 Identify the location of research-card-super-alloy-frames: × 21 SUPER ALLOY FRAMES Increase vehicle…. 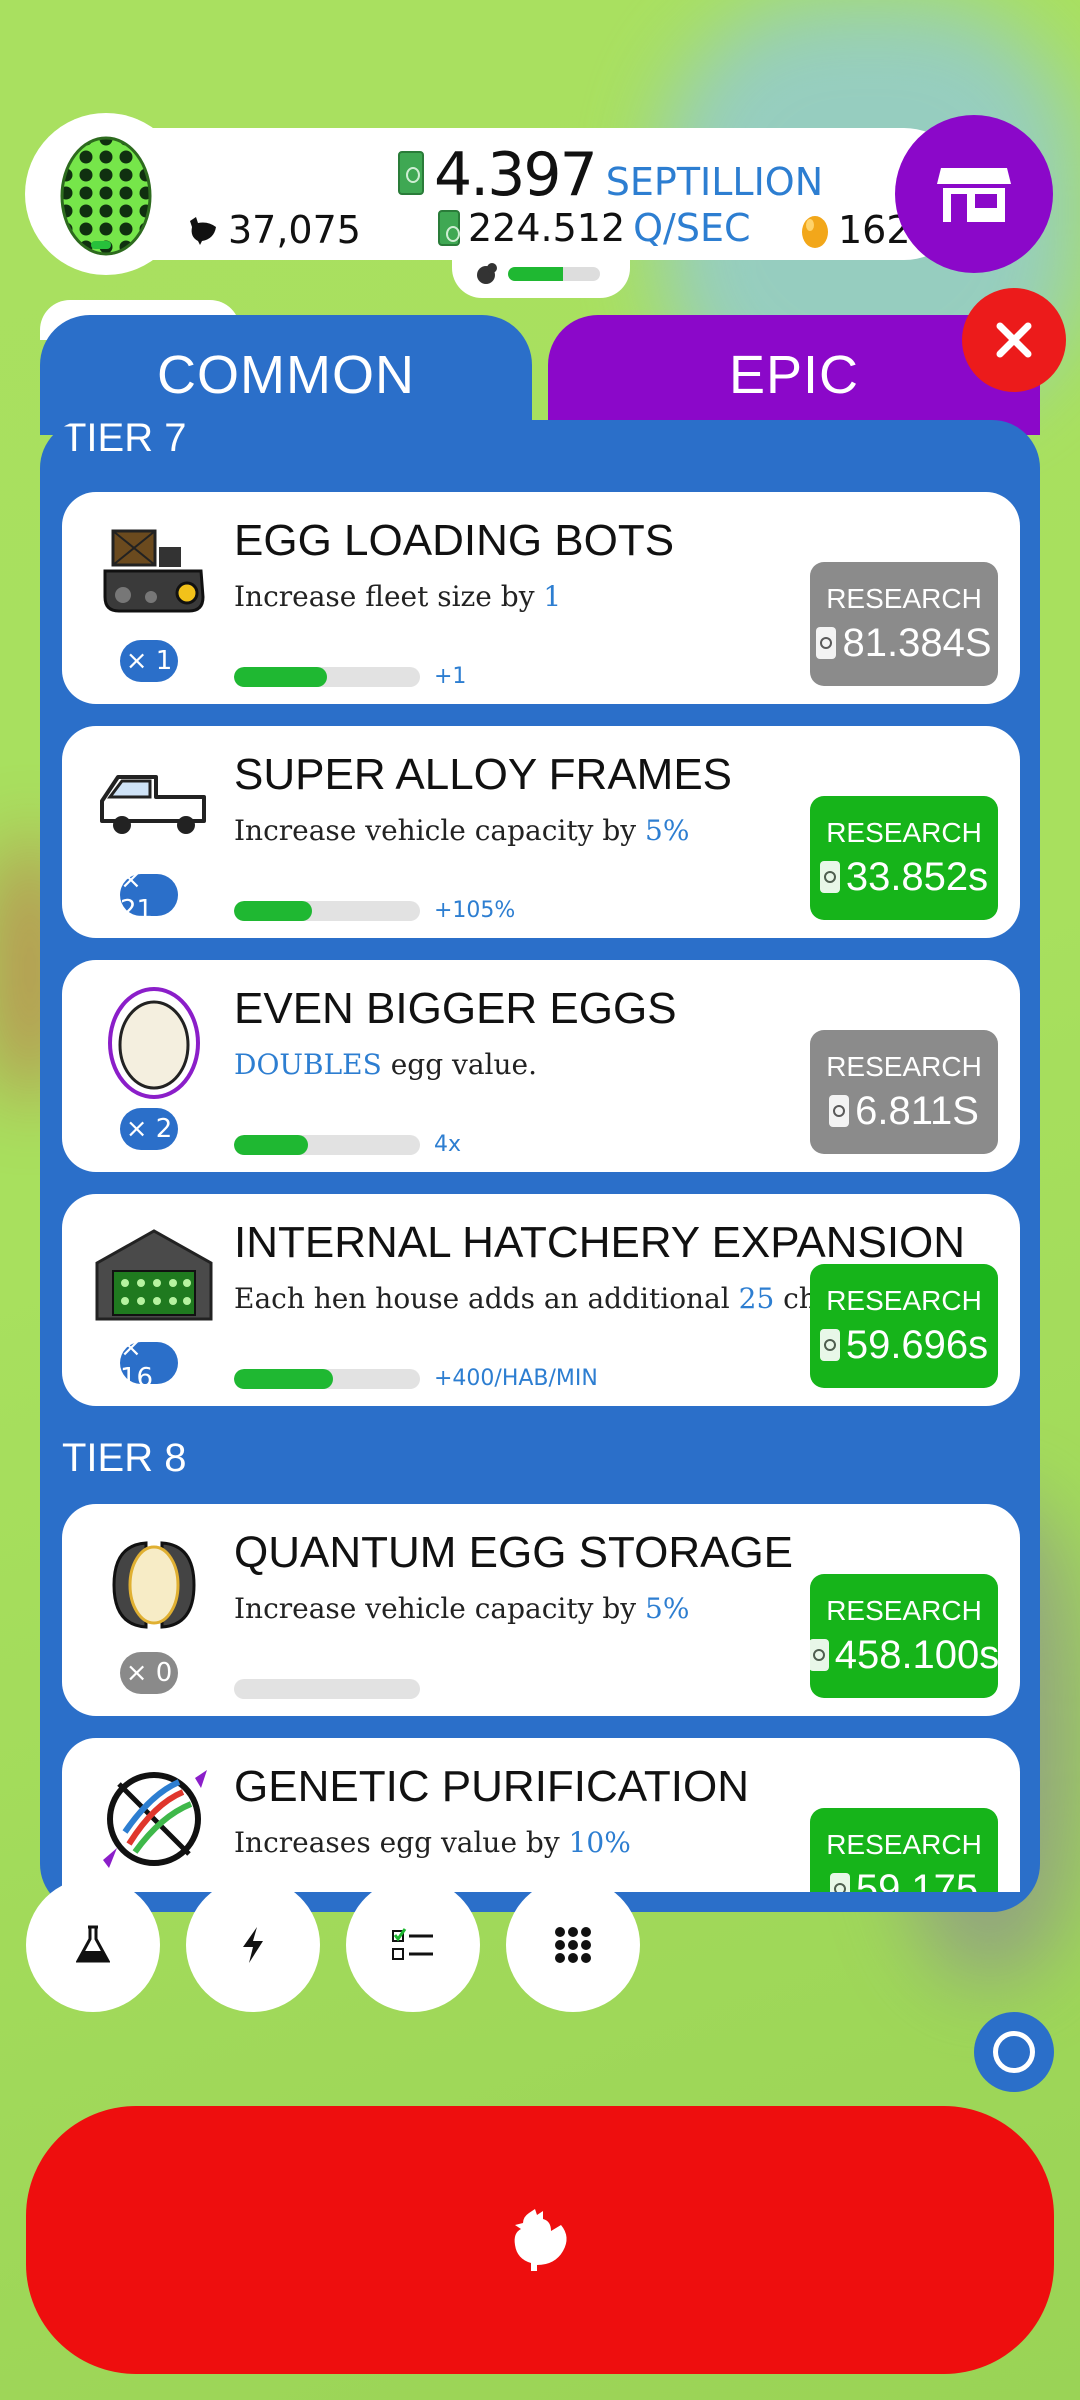
(541, 832).